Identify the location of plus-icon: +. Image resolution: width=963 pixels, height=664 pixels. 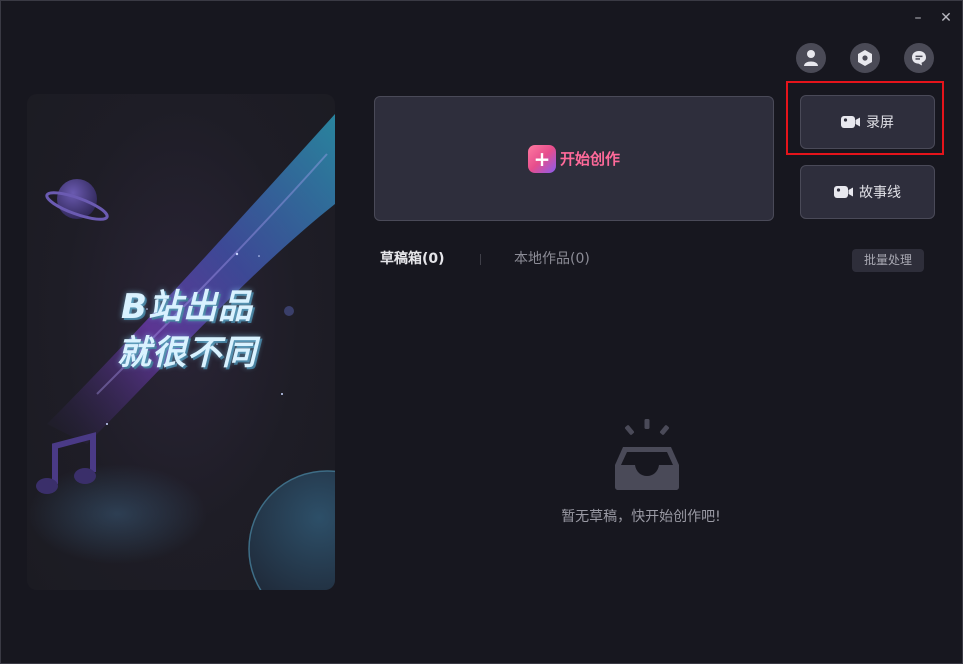
(541, 158).